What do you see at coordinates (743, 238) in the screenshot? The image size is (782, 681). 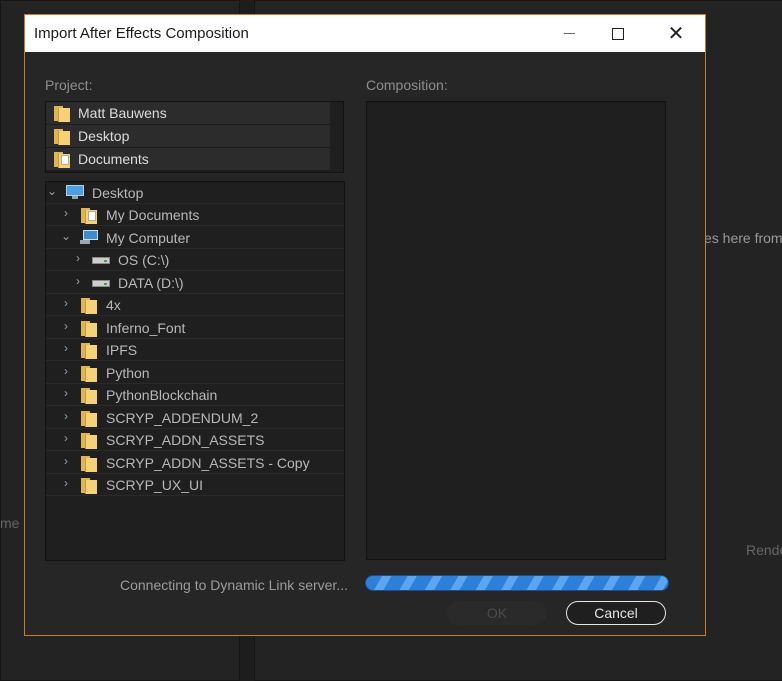 I see `background-panel-text: es here from` at bounding box center [743, 238].